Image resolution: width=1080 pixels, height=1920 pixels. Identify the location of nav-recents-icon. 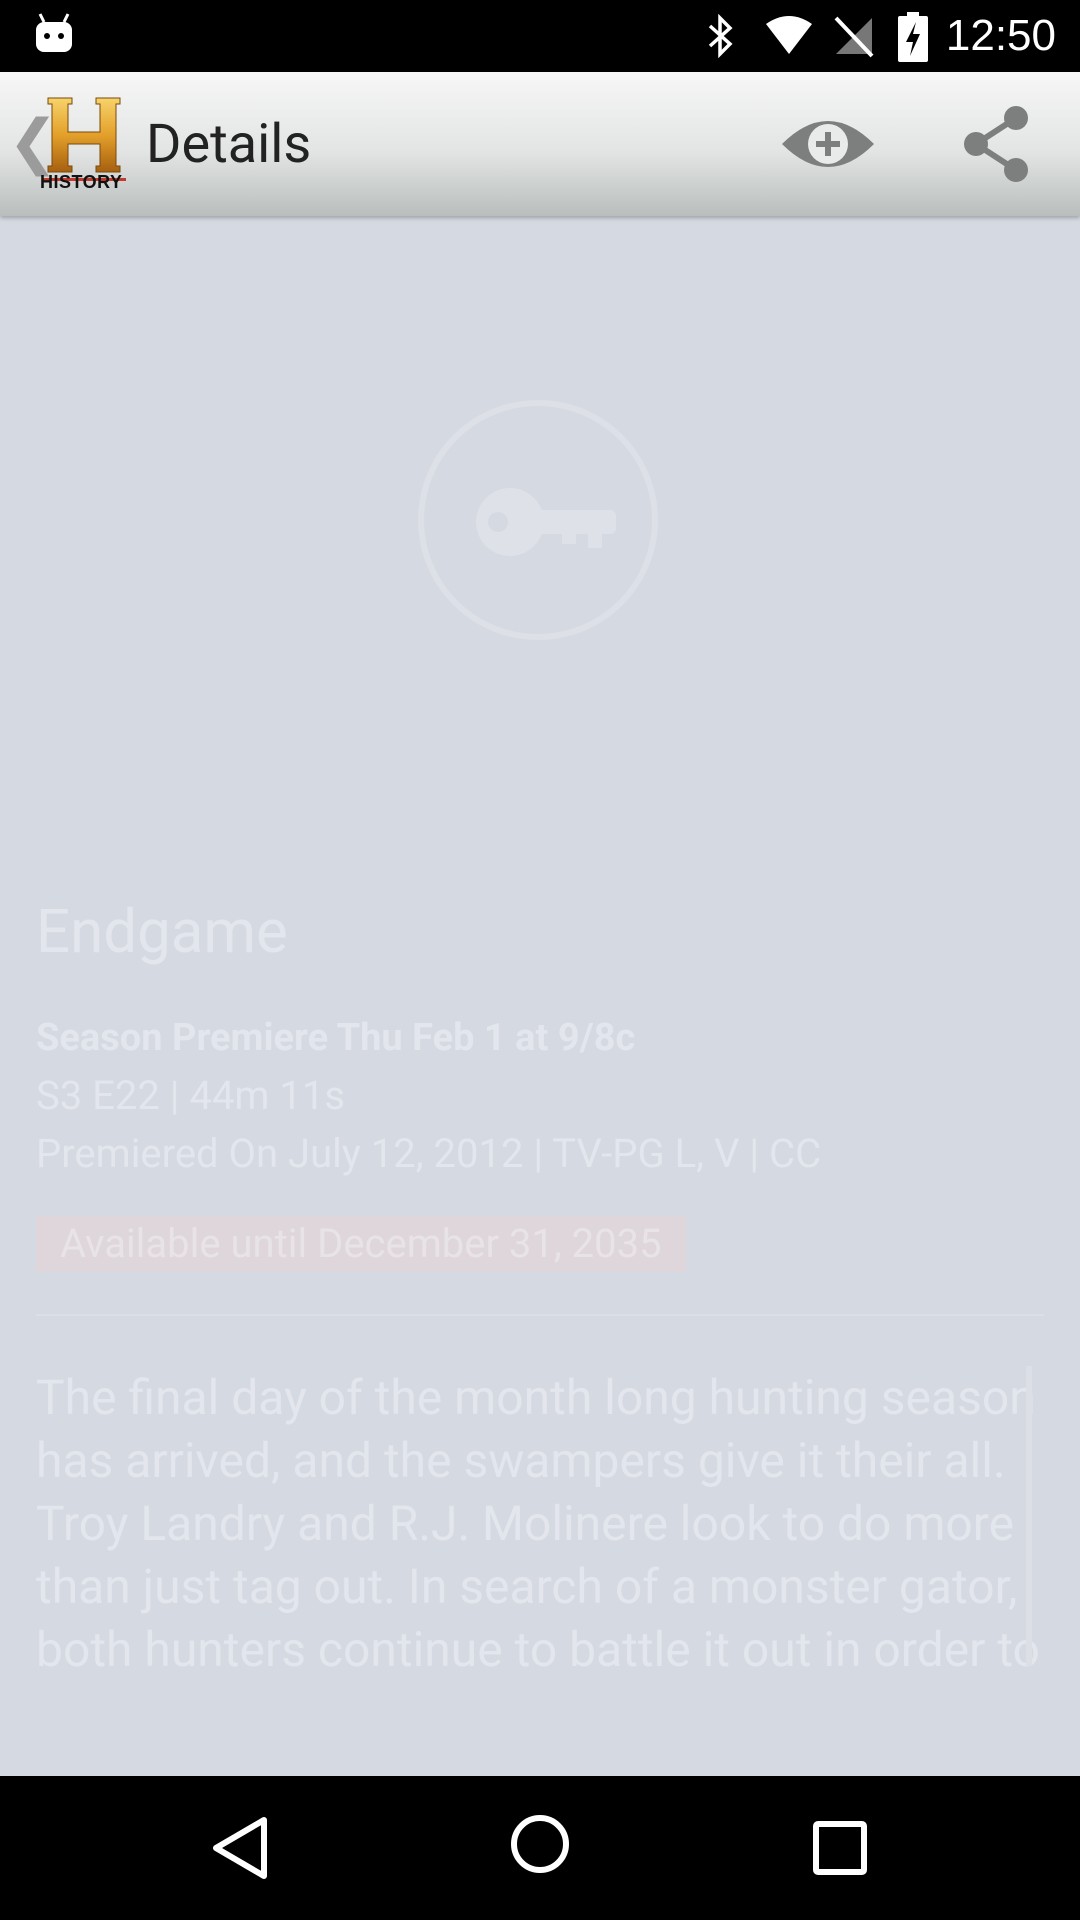
(840, 1848).